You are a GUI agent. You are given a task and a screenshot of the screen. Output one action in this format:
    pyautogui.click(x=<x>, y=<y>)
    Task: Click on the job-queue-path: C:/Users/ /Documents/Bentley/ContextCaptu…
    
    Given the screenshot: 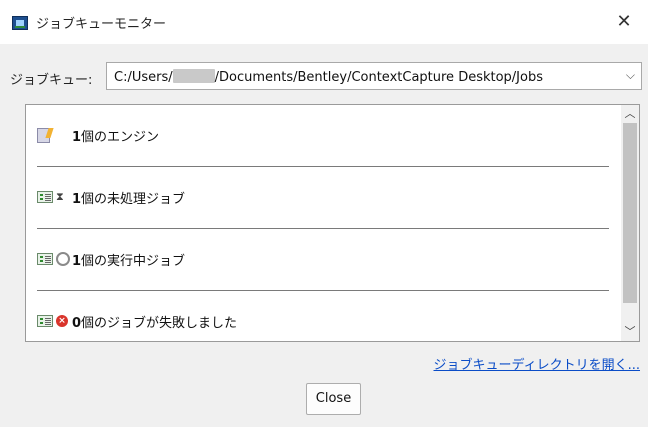 What is the action you would take?
    pyautogui.click(x=328, y=77)
    